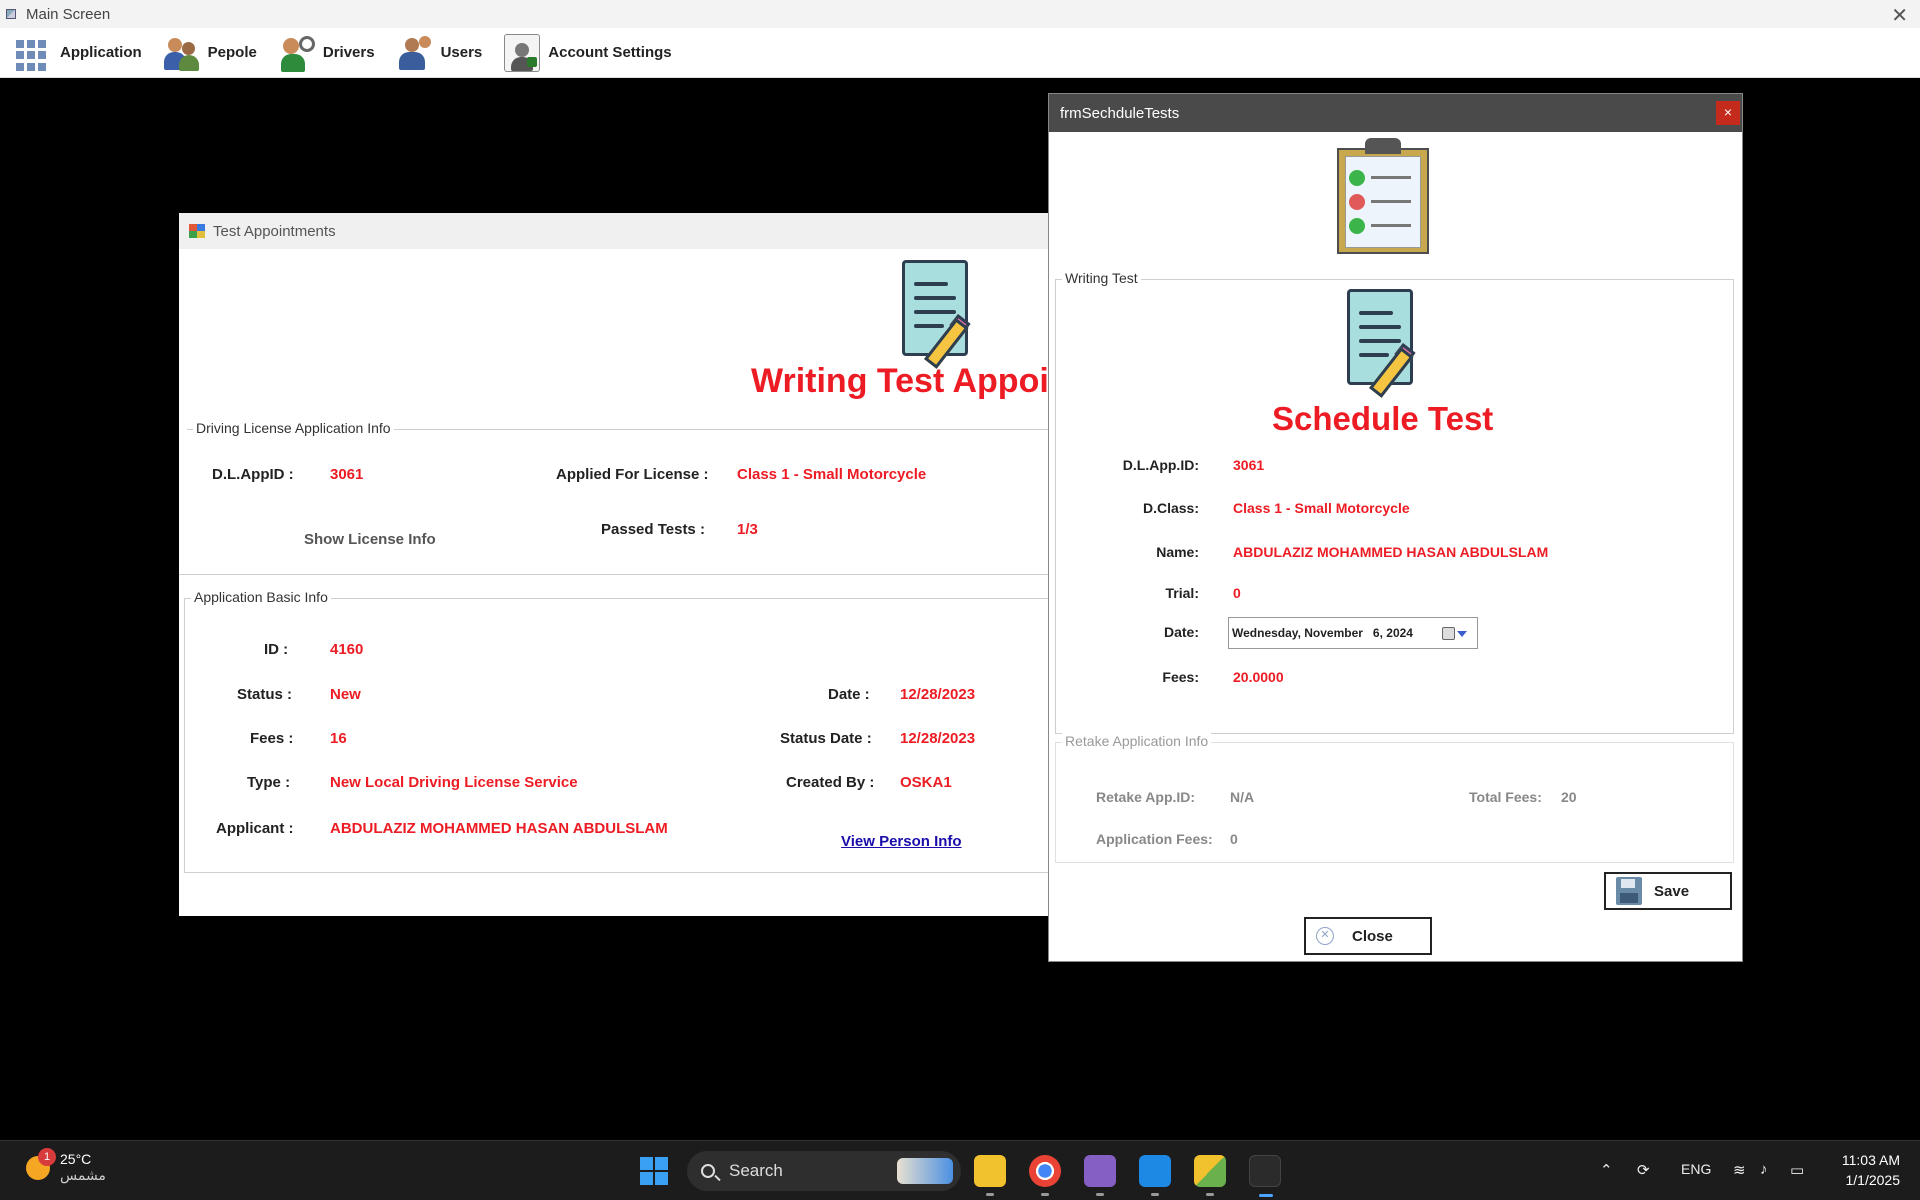 This screenshot has height=1200, width=1920. I want to click on windows-start-icon, so click(654, 1171).